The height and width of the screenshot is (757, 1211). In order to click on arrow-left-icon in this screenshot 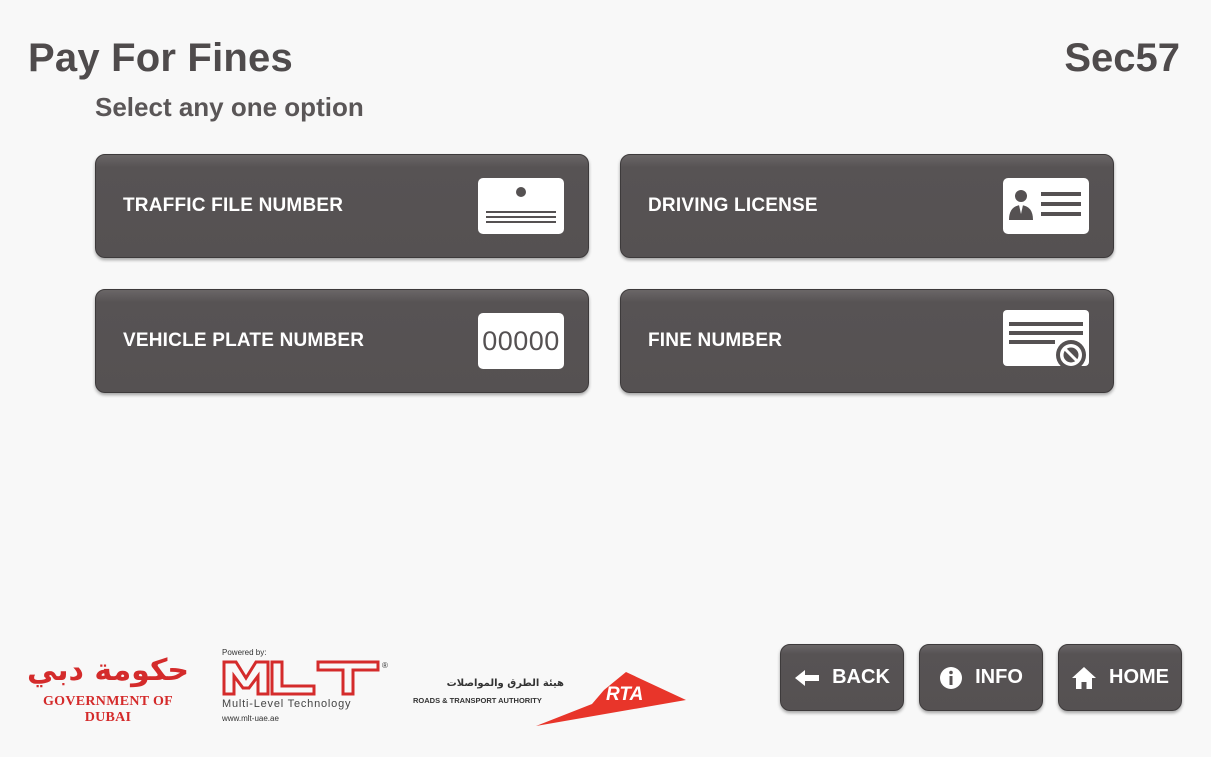, I will do `click(807, 677)`.